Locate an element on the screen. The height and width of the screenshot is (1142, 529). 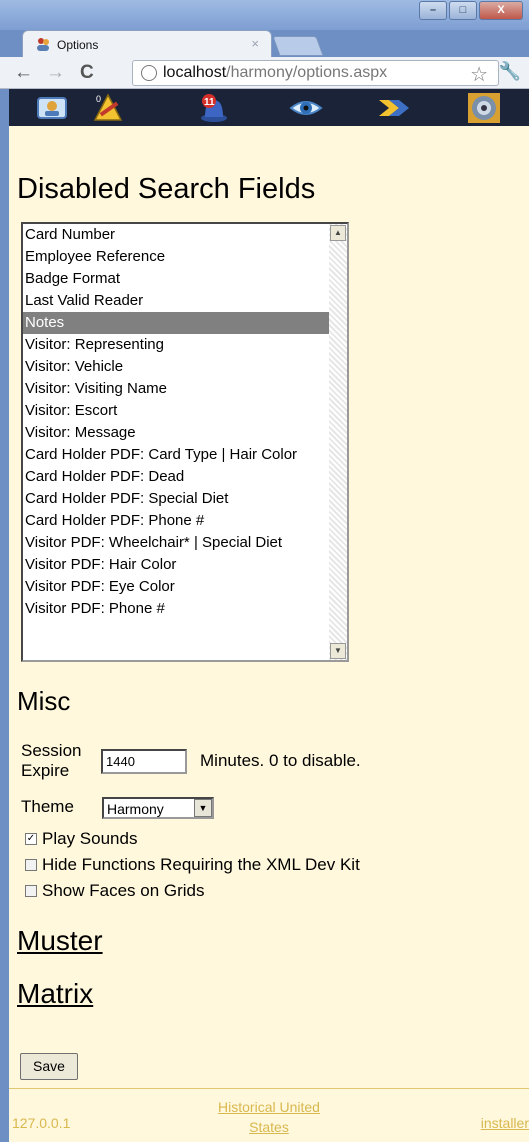
list-item: Visitor PDF: Wheelchair* | Special Diet is located at coordinates (177, 543).